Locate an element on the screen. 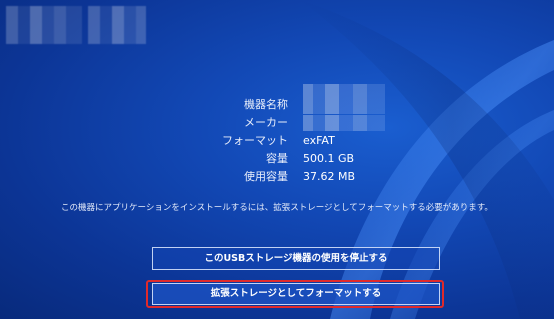  used-capacity-value: 37.62 MB is located at coordinates (329, 176).